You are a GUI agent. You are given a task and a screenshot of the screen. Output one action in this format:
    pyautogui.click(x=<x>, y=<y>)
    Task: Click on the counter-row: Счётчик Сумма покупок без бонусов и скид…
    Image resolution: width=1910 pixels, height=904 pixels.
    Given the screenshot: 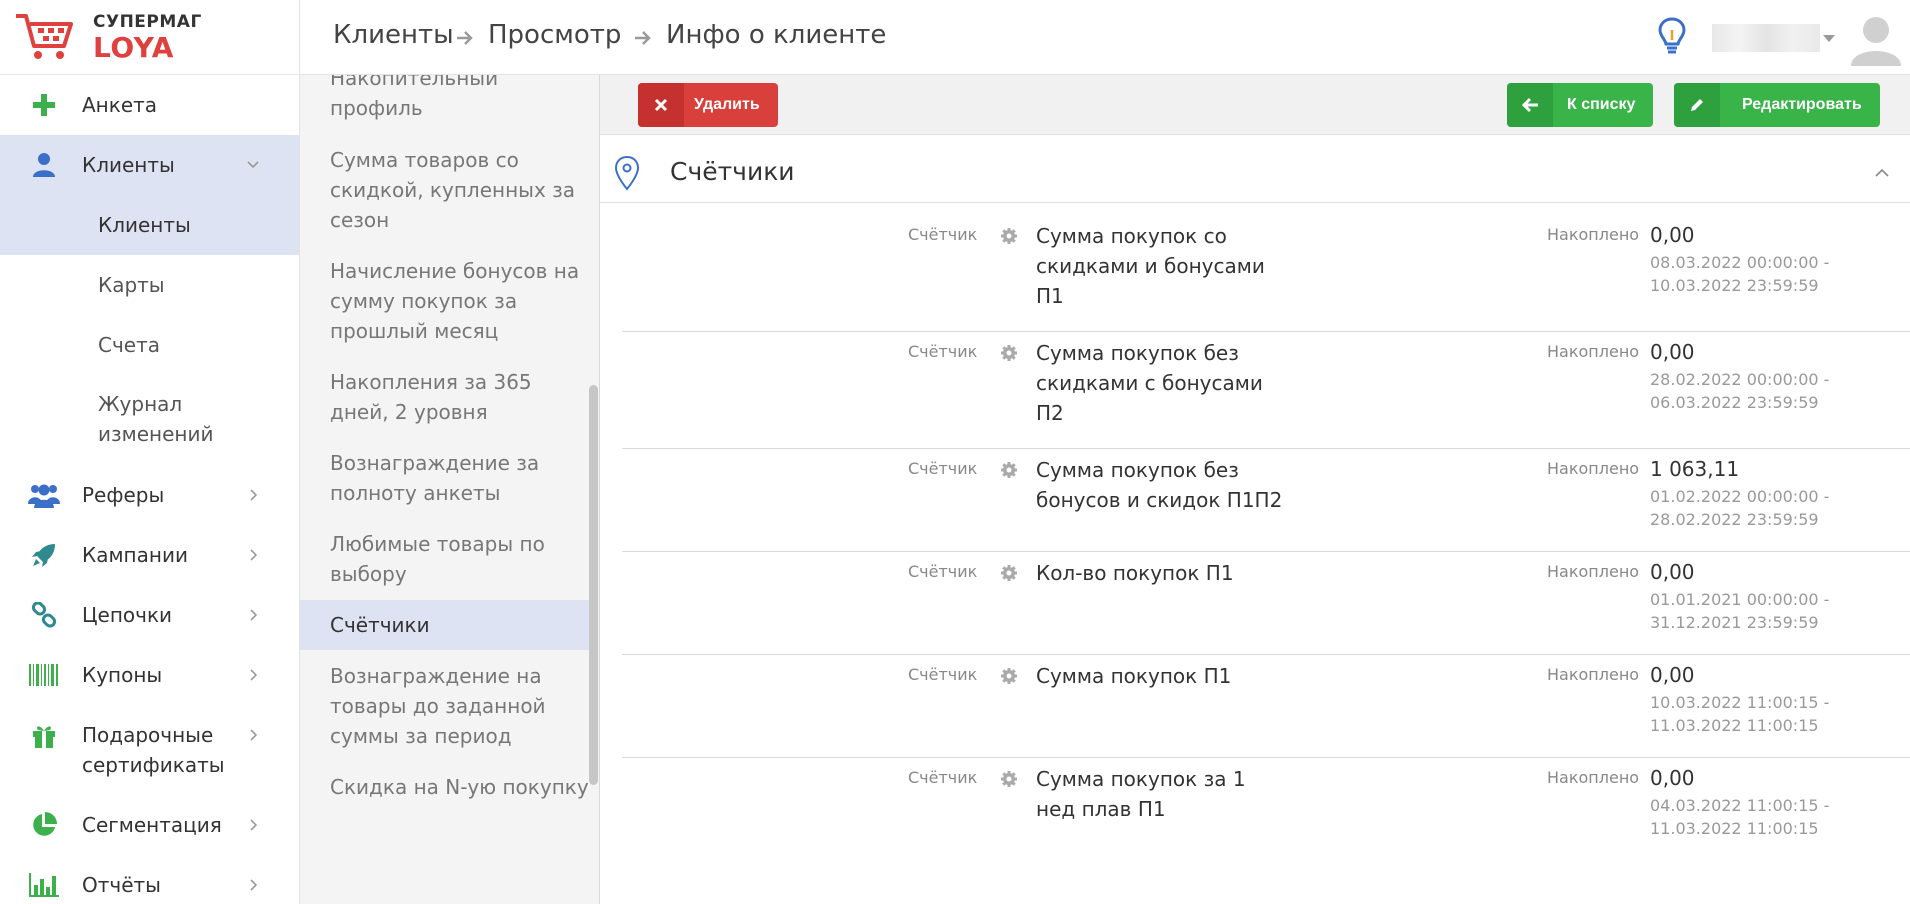 What is the action you would take?
    pyautogui.click(x=1266, y=500)
    